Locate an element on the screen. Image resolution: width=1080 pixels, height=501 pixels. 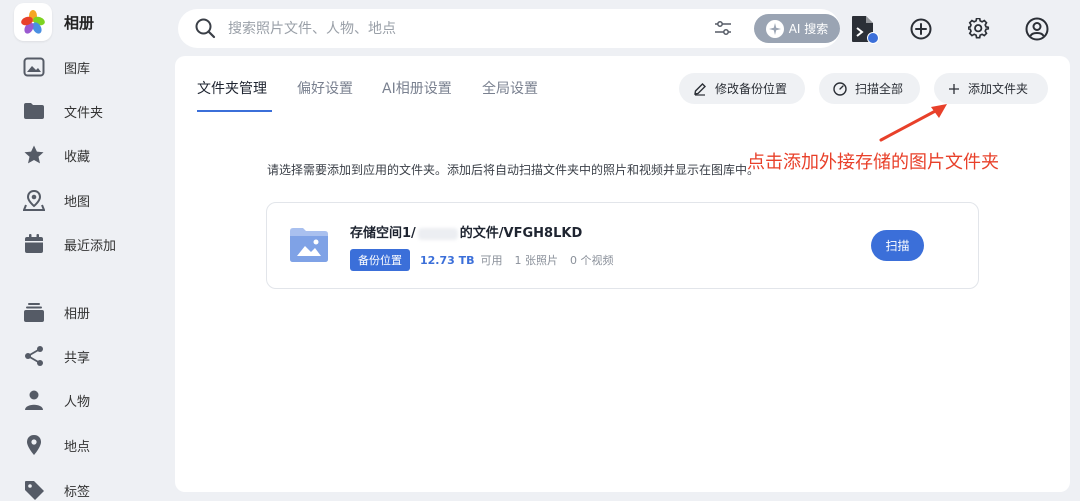
scan-folder-button: 扫描 is located at coordinates (897, 245).